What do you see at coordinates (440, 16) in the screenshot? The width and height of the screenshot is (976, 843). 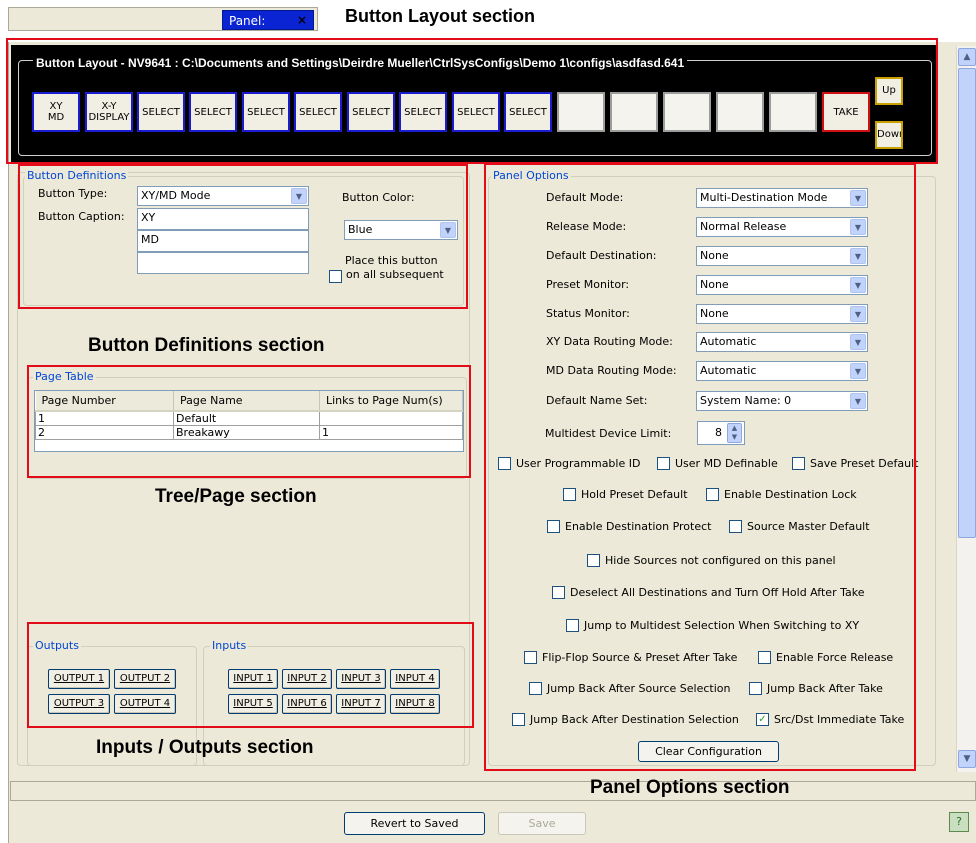 I see `callout-button-layout: Button Layout section` at bounding box center [440, 16].